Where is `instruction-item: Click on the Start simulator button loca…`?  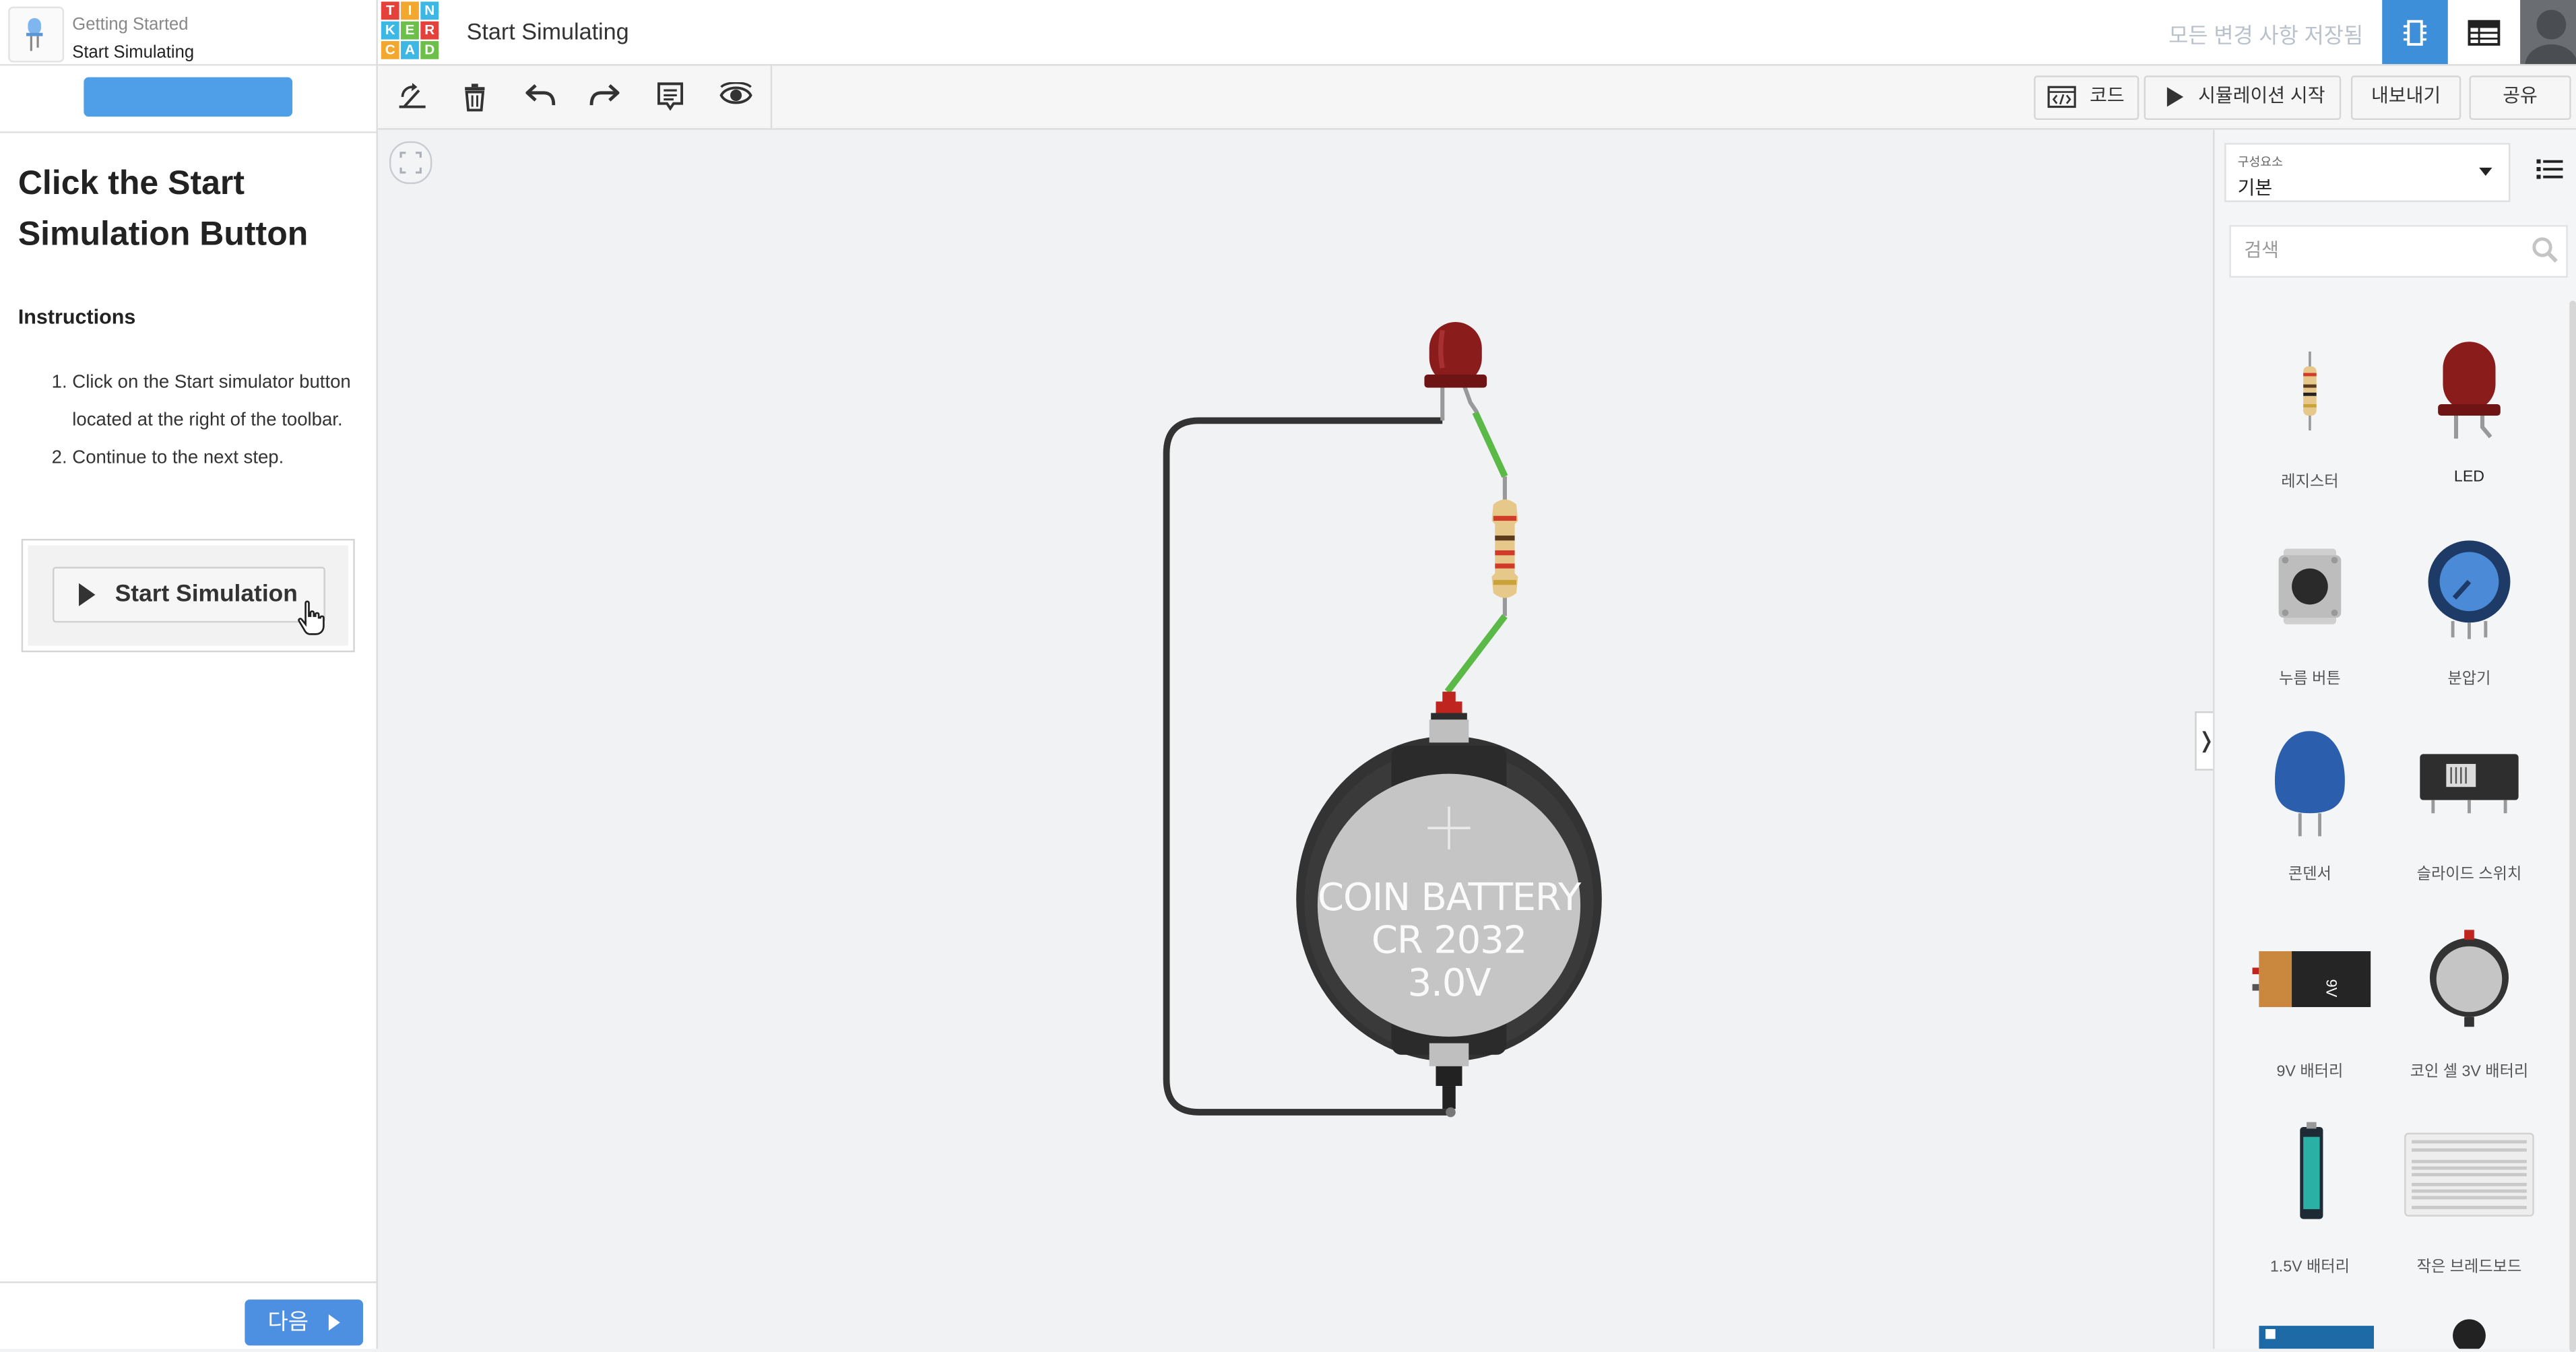
instruction-item: Click on the Start simulator button loca… is located at coordinates (212, 402).